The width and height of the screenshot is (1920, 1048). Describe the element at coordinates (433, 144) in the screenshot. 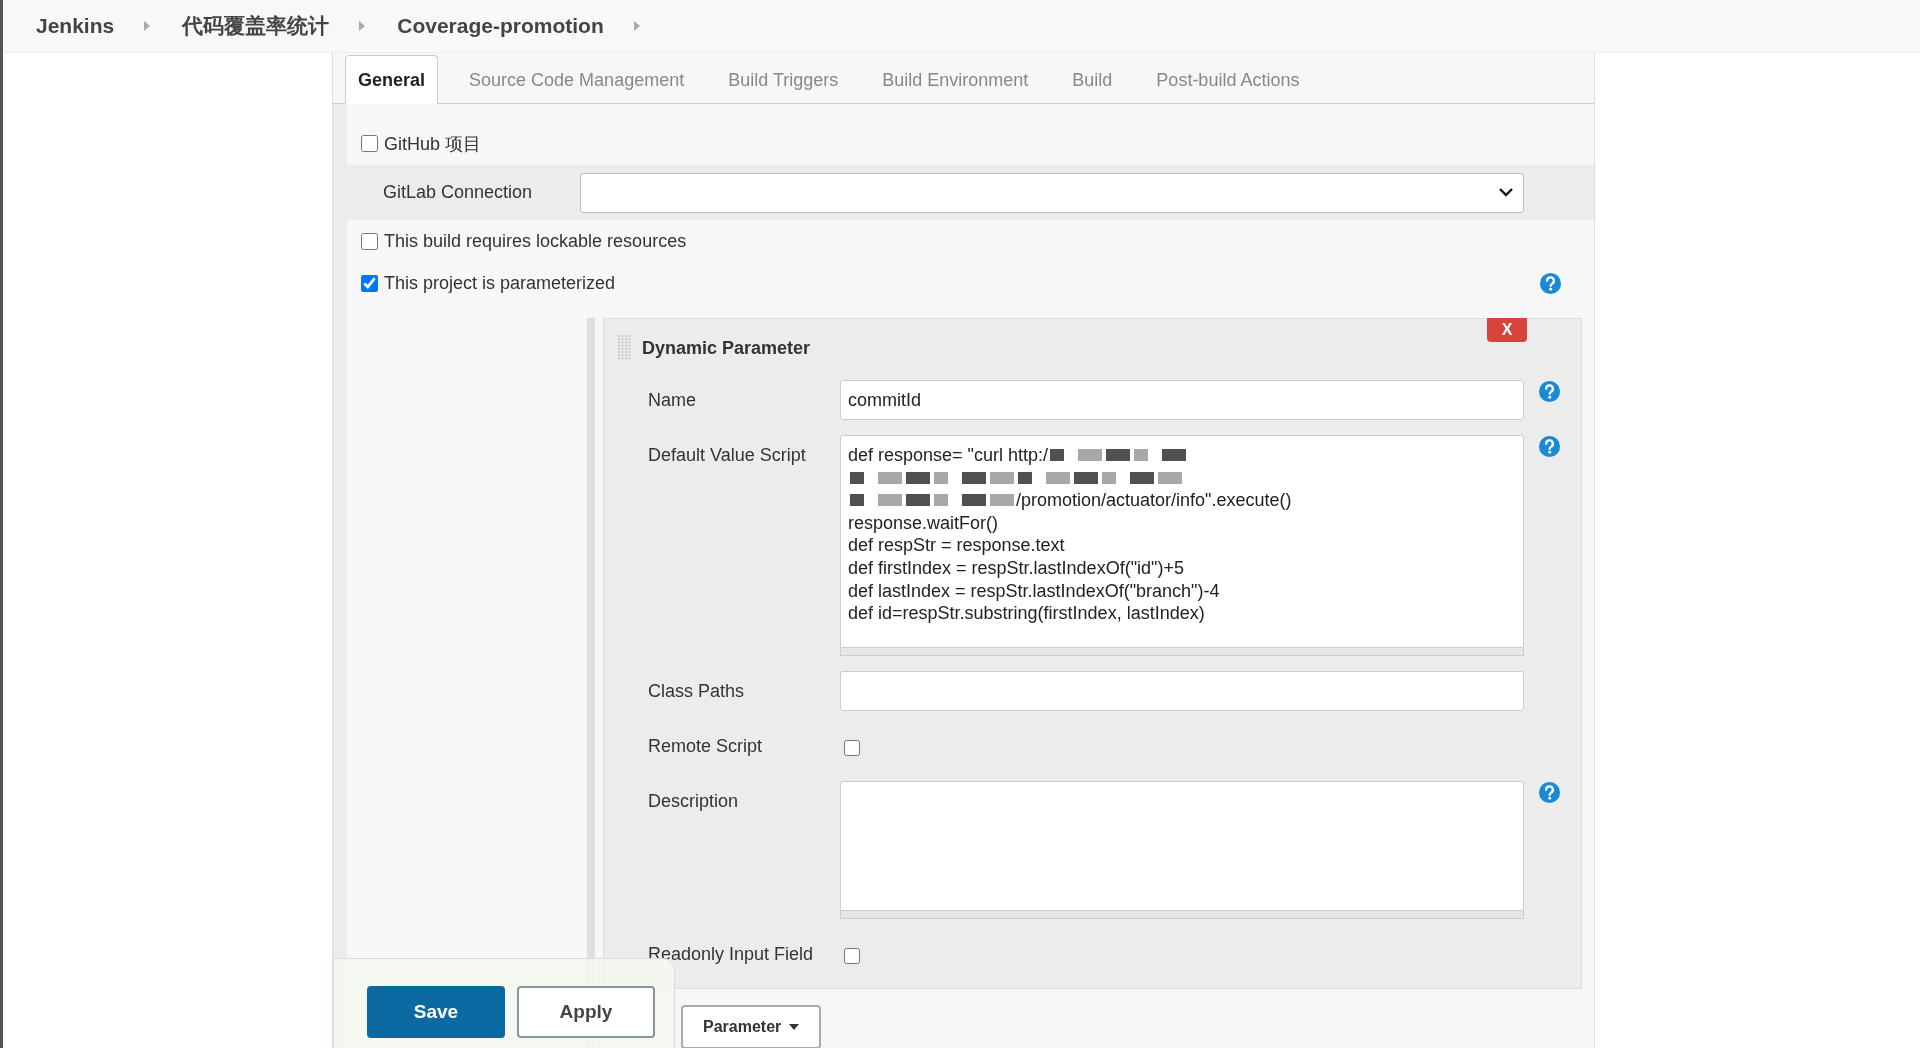

I see `checkbox-label: GitHub 项目` at that location.